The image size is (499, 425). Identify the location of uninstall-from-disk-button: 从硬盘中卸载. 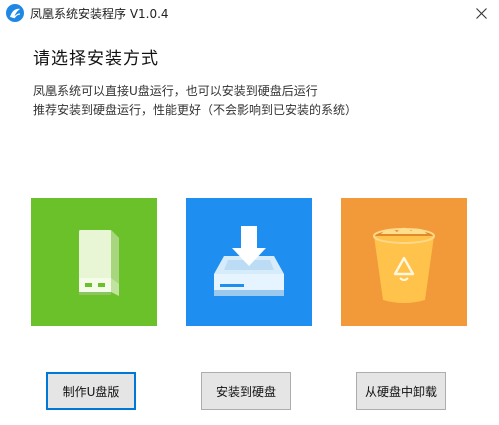
(401, 391).